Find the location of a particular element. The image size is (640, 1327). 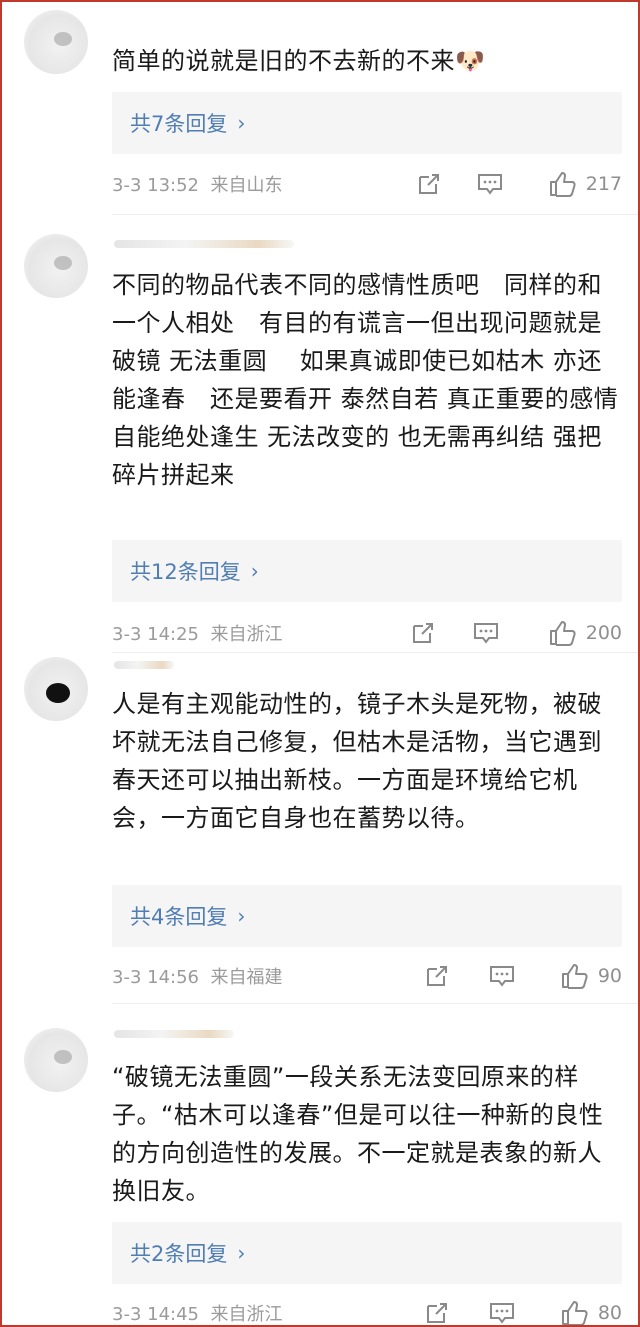

like-button: 90 is located at coordinates (591, 976).